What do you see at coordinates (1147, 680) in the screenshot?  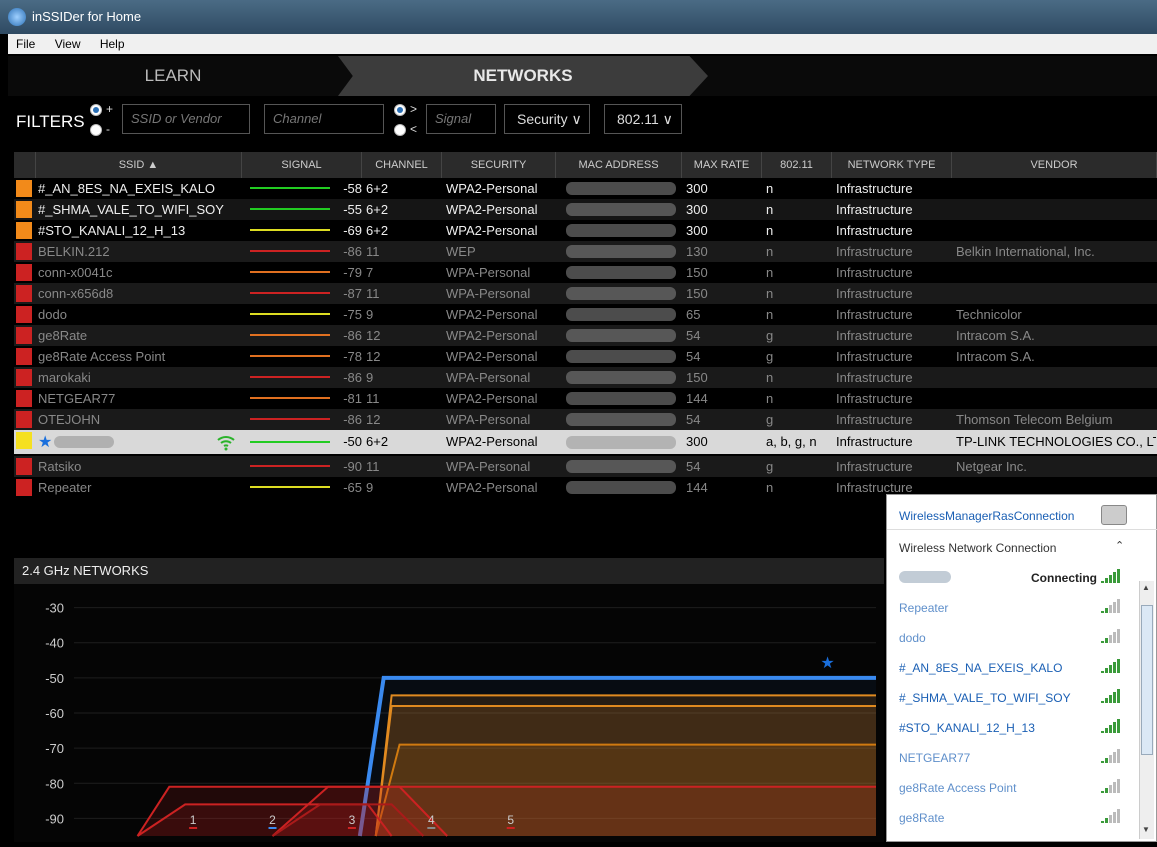 I see `scroll-thumb` at bounding box center [1147, 680].